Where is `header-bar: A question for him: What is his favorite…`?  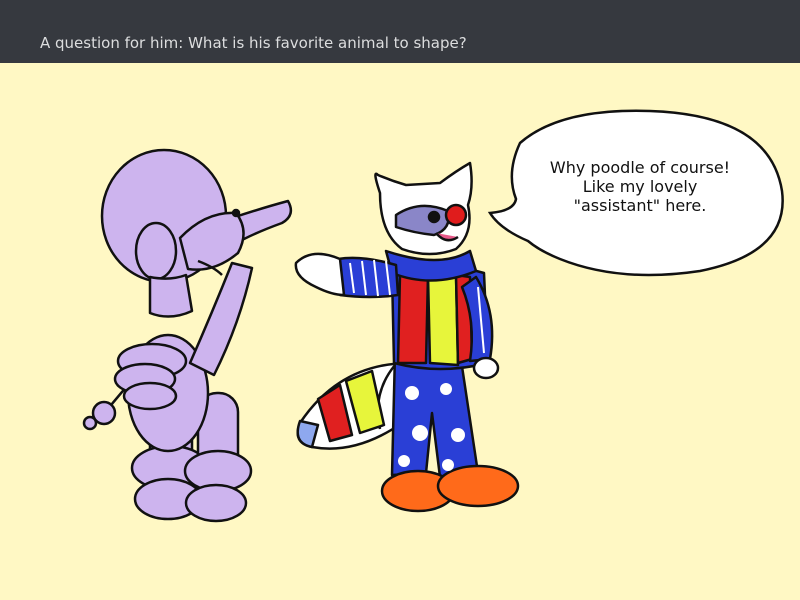 header-bar: A question for him: What is his favorite… is located at coordinates (400, 31).